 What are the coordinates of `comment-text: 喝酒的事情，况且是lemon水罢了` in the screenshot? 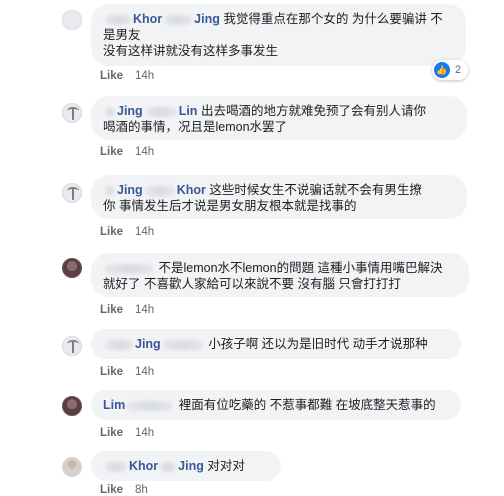 It's located at (195, 127).